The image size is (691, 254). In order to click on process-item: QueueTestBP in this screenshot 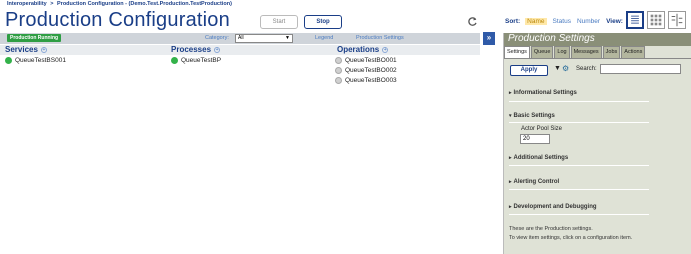, I will do `click(196, 60)`.